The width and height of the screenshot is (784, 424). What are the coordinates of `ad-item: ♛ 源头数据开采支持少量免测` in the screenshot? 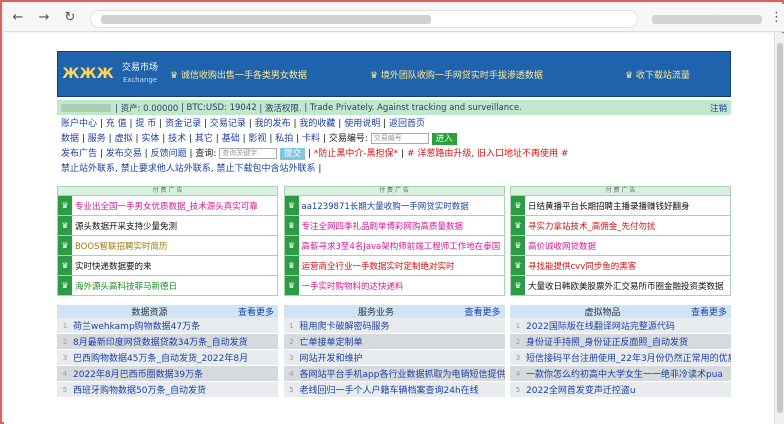 It's located at (167, 226).